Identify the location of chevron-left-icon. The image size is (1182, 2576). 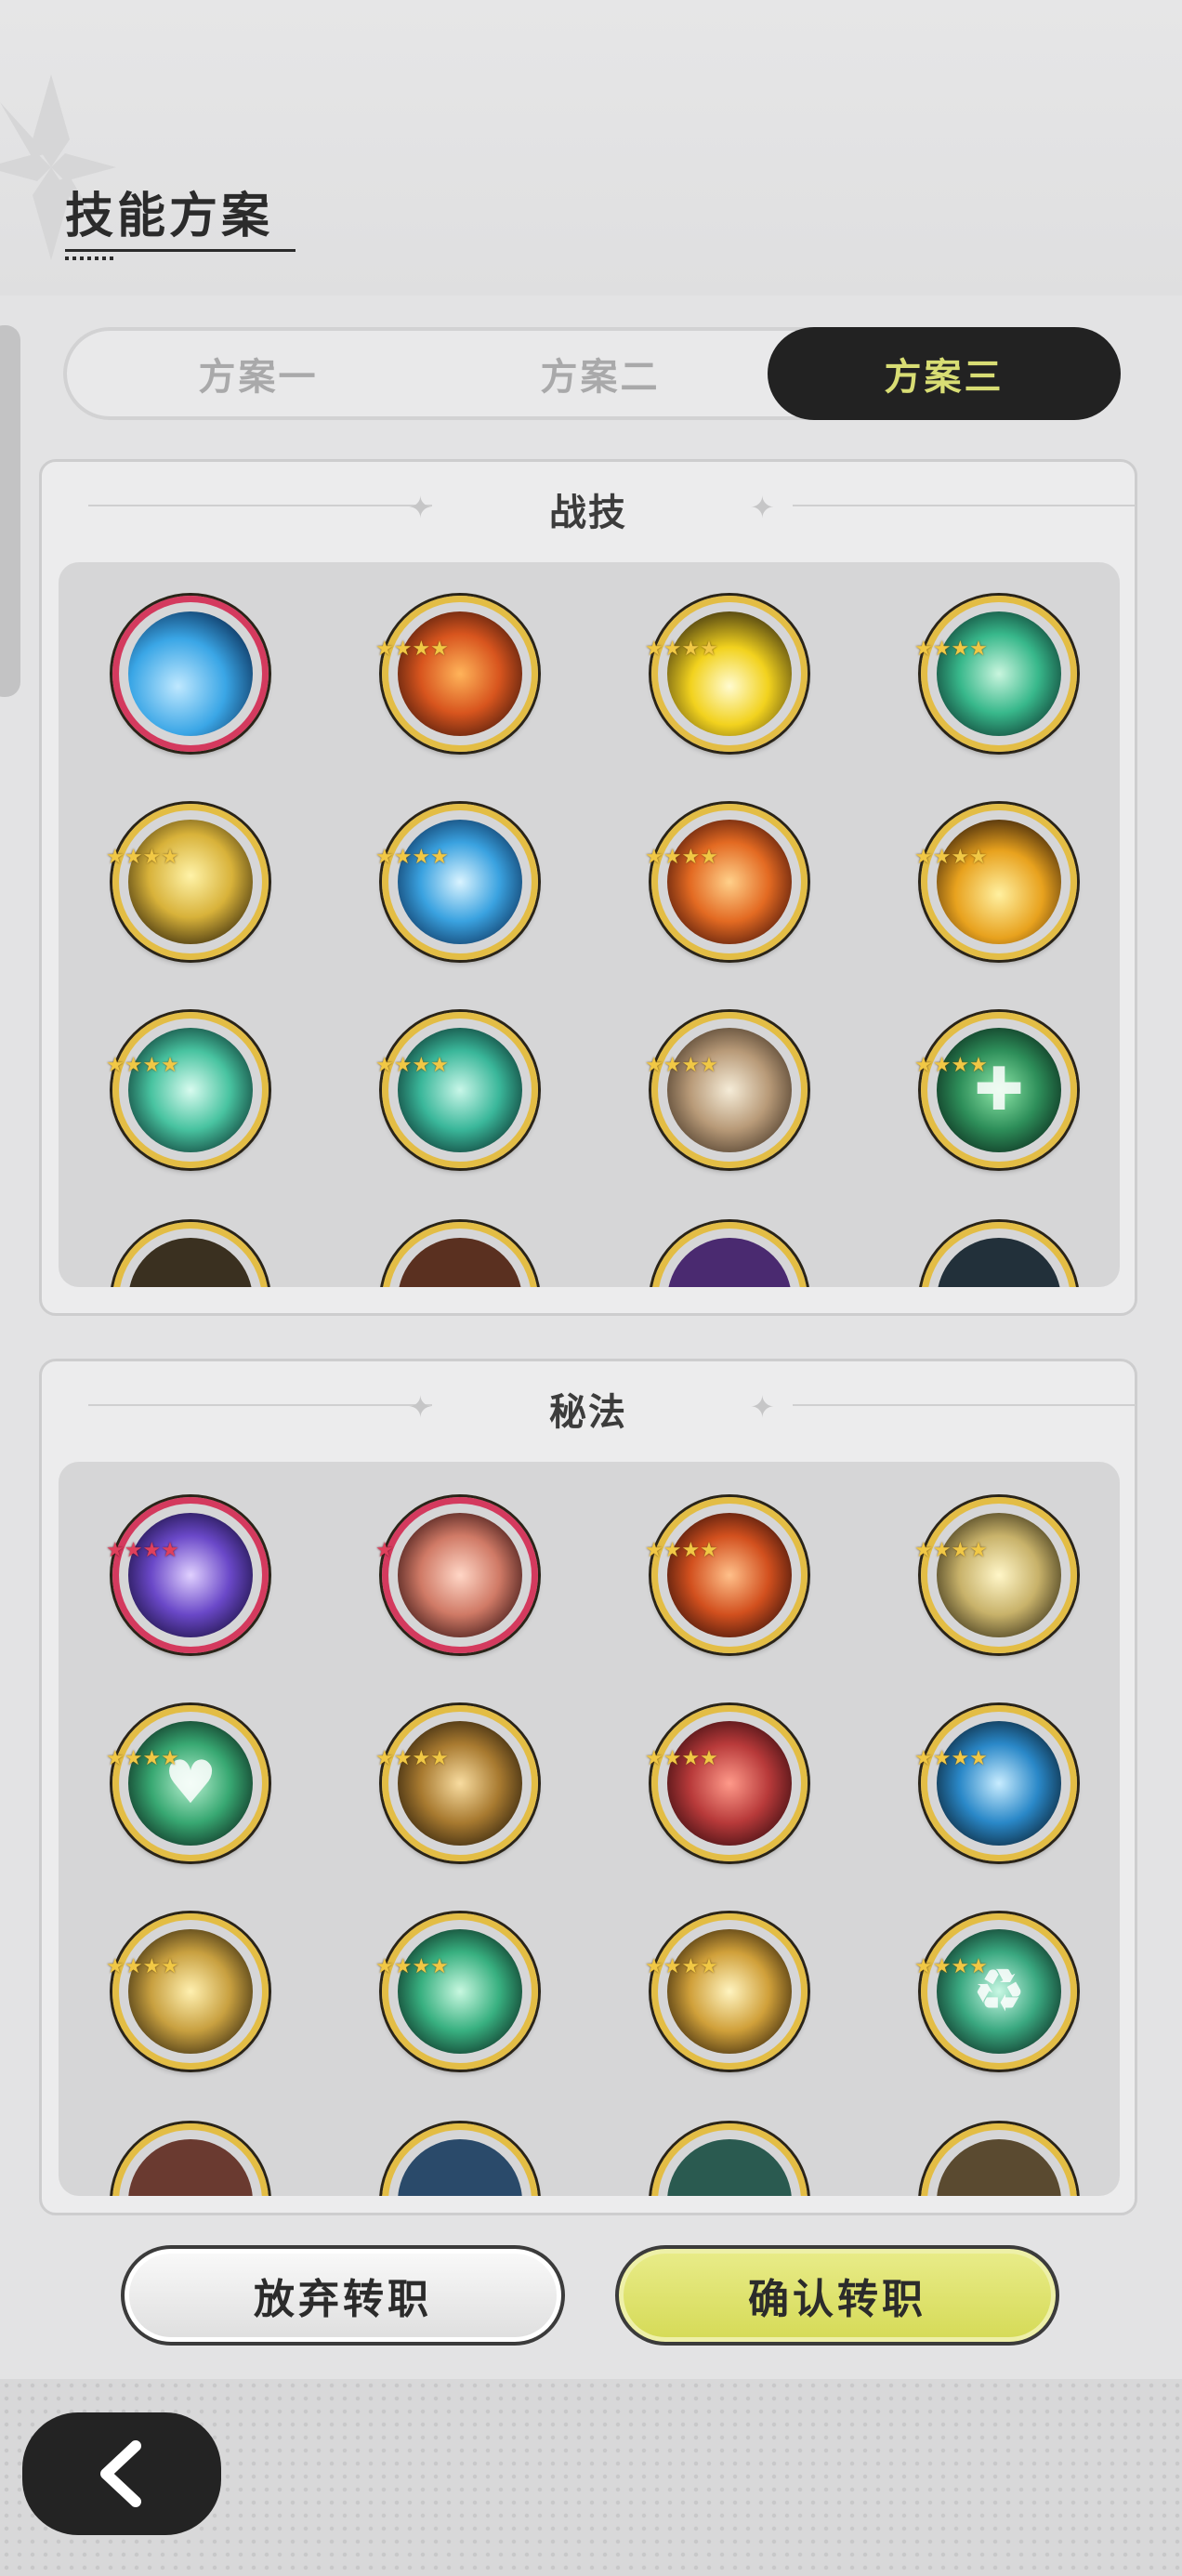
(120, 2473).